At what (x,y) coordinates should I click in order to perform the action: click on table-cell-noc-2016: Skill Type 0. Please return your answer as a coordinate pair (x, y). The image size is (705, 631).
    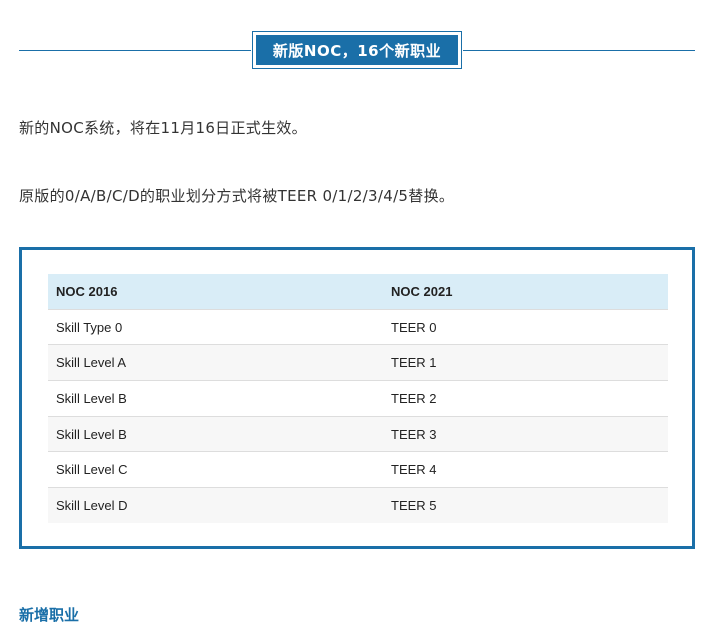
    Looking at the image, I should click on (215, 326).